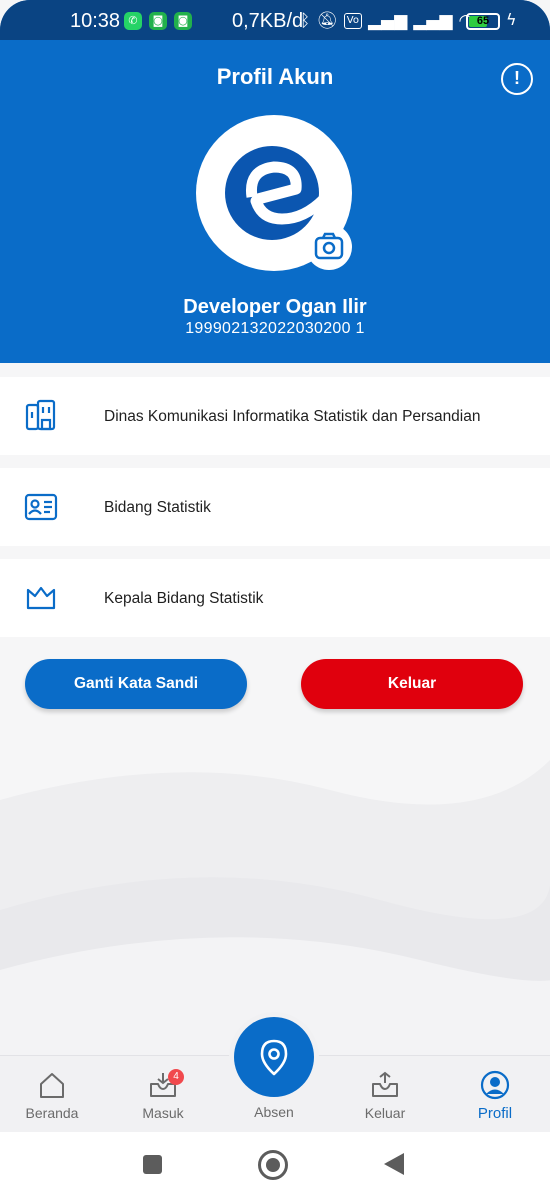 This screenshot has height=1192, width=550. Describe the element at coordinates (385, 1113) in the screenshot. I see `nav-label-keluar: Keluar` at that location.